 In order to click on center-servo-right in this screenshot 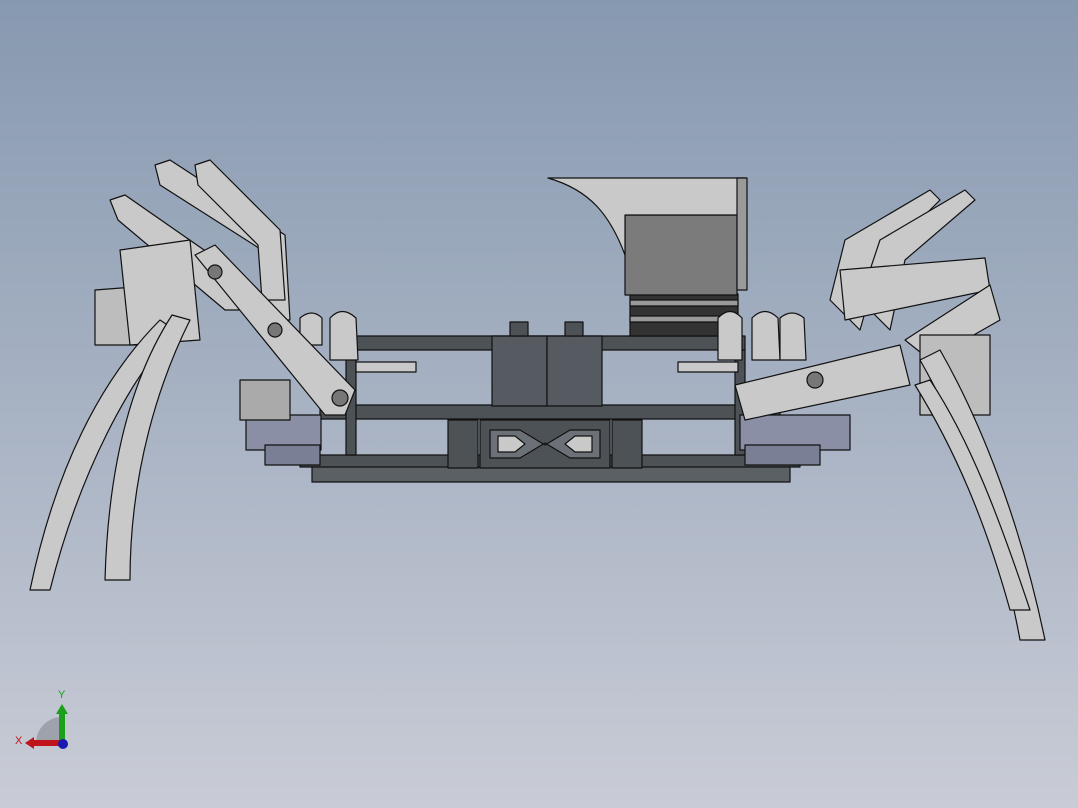, I will do `click(574, 371)`.